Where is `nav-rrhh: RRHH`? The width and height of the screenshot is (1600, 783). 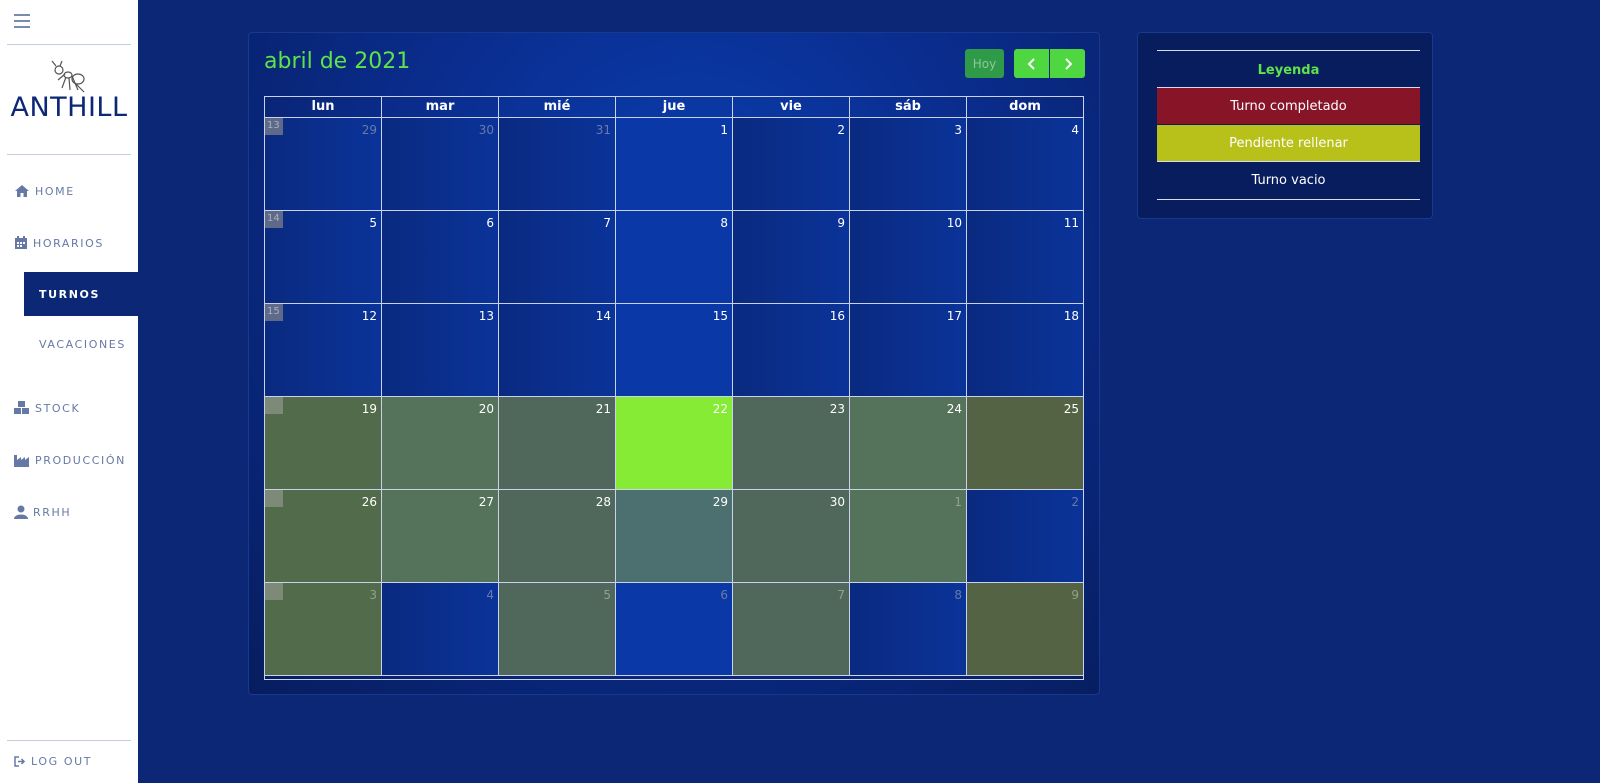
nav-rrhh: RRHH is located at coordinates (42, 512).